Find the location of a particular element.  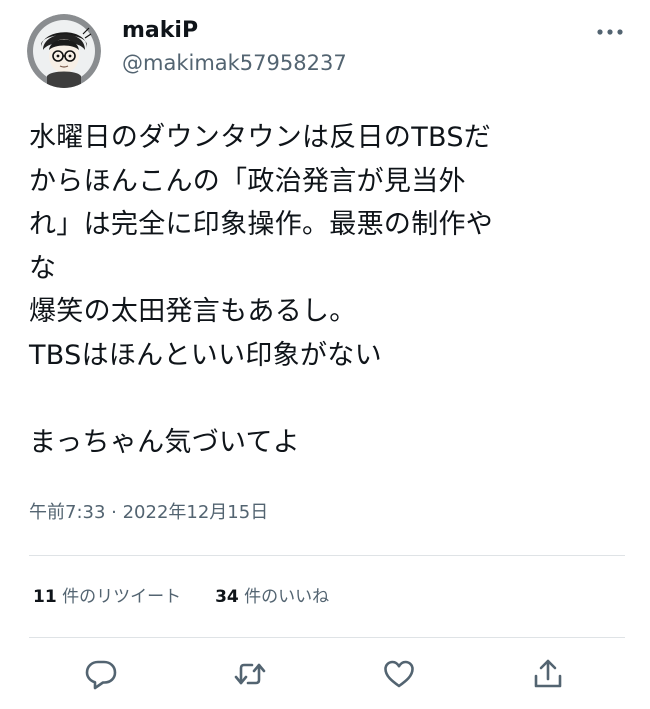

retweets-count: 11 is located at coordinates (45, 597).